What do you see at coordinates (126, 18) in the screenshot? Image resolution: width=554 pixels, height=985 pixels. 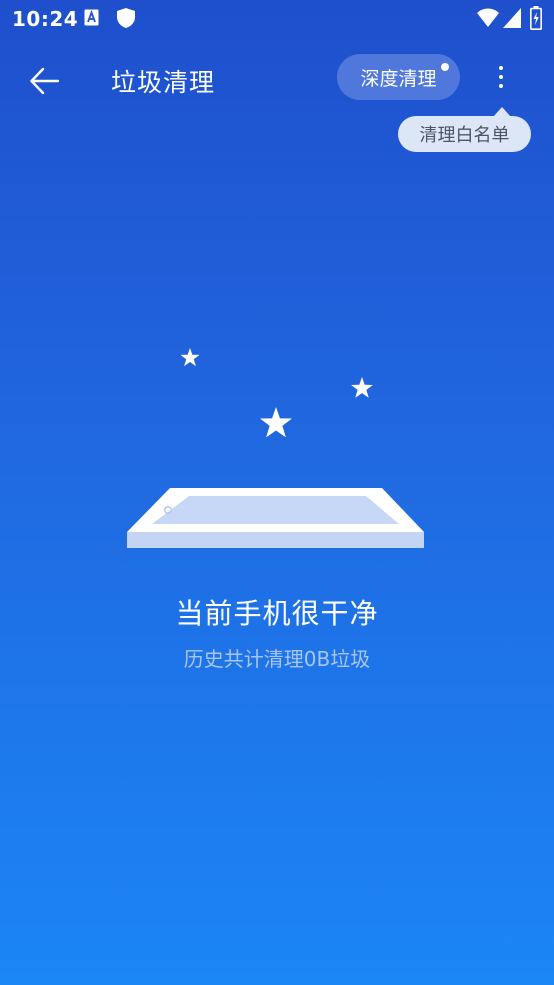 I see `shield-icon` at bounding box center [126, 18].